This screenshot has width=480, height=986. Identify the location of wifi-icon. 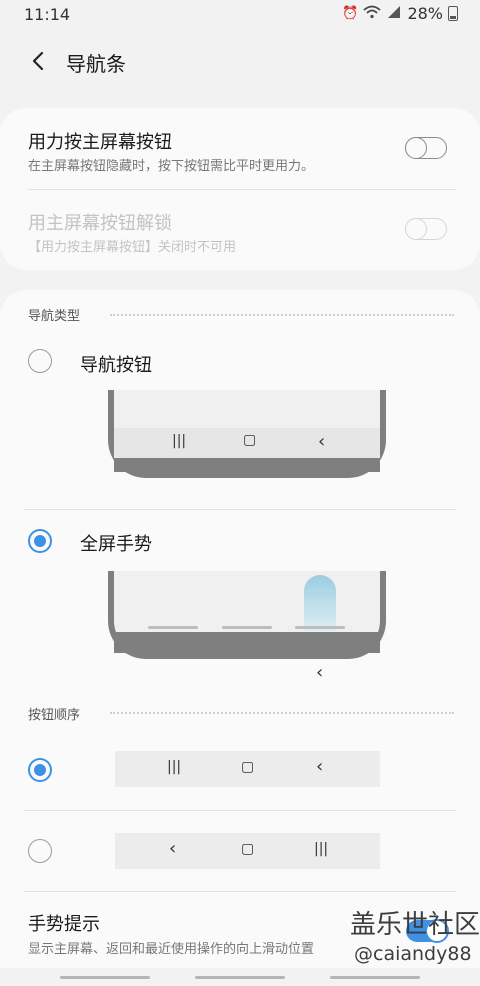
(372, 14).